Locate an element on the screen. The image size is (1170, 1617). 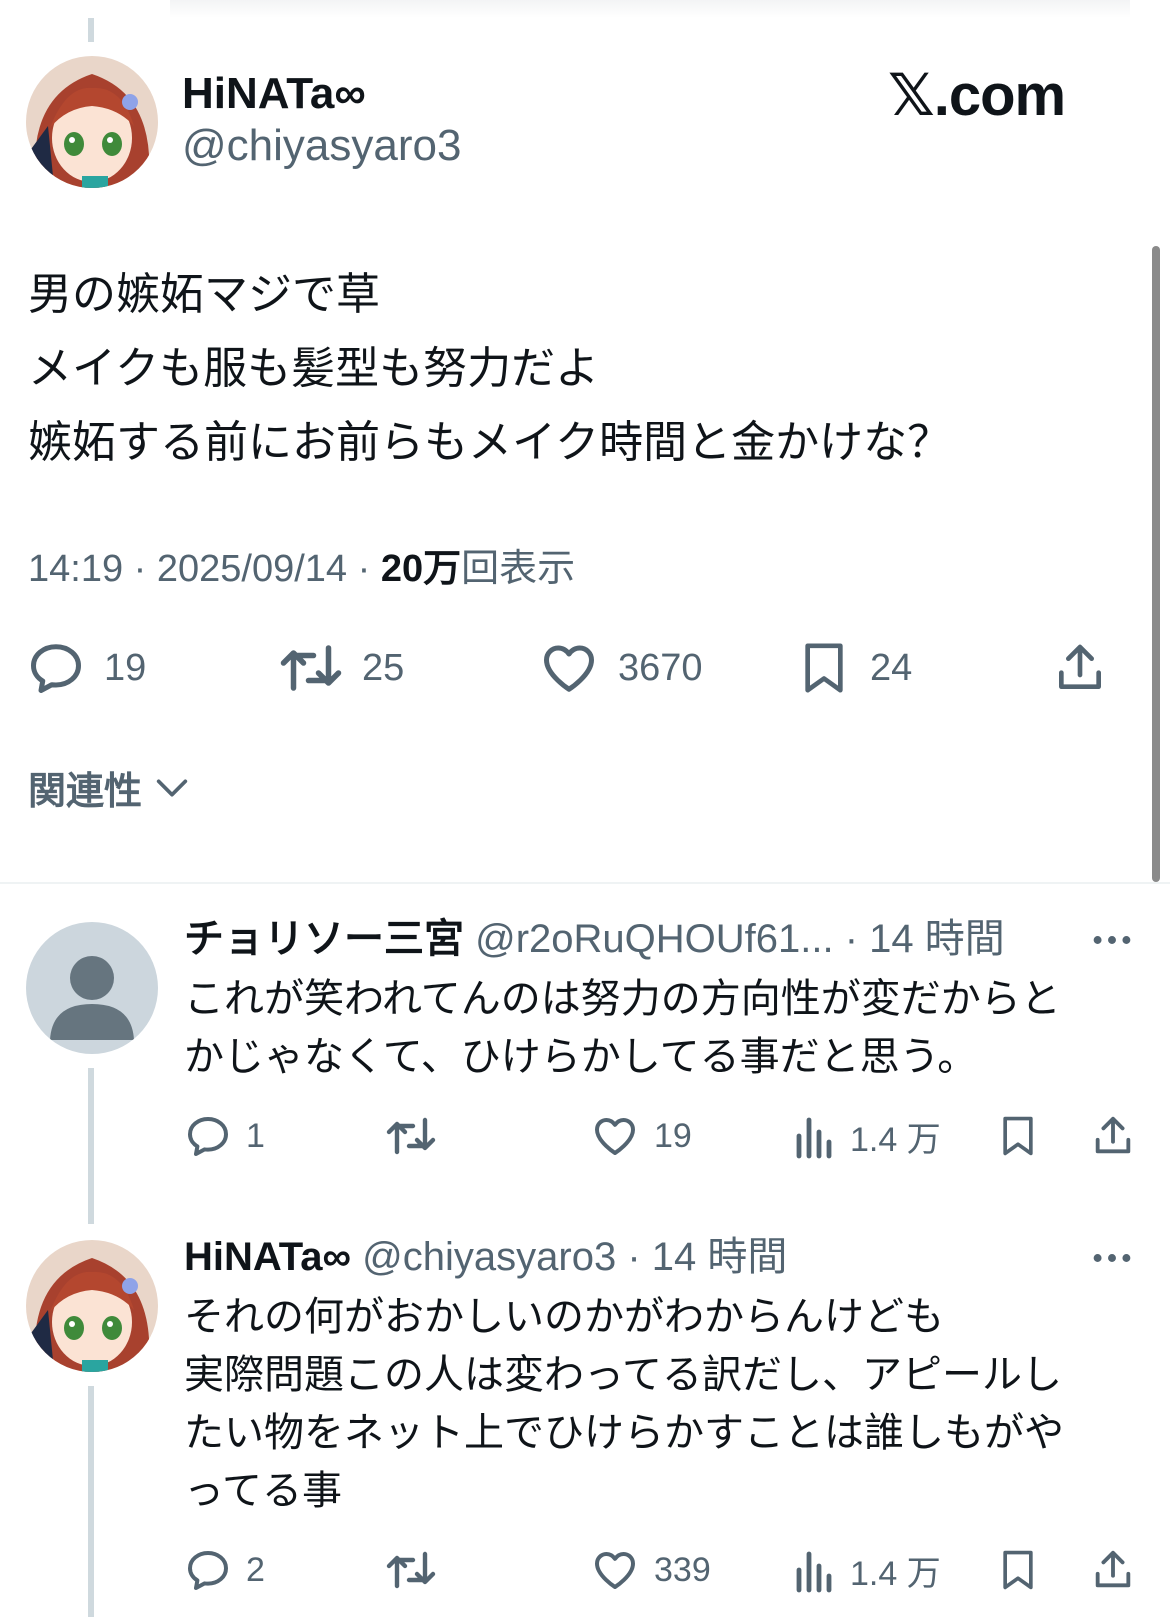
like-count: 19 is located at coordinates (673, 1135).